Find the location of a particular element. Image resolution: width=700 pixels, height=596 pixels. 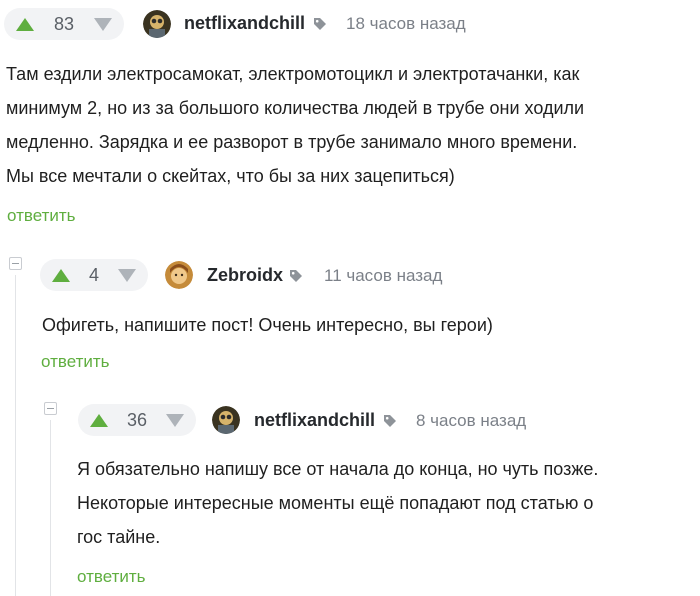

vote-box: 4 is located at coordinates (94, 275).